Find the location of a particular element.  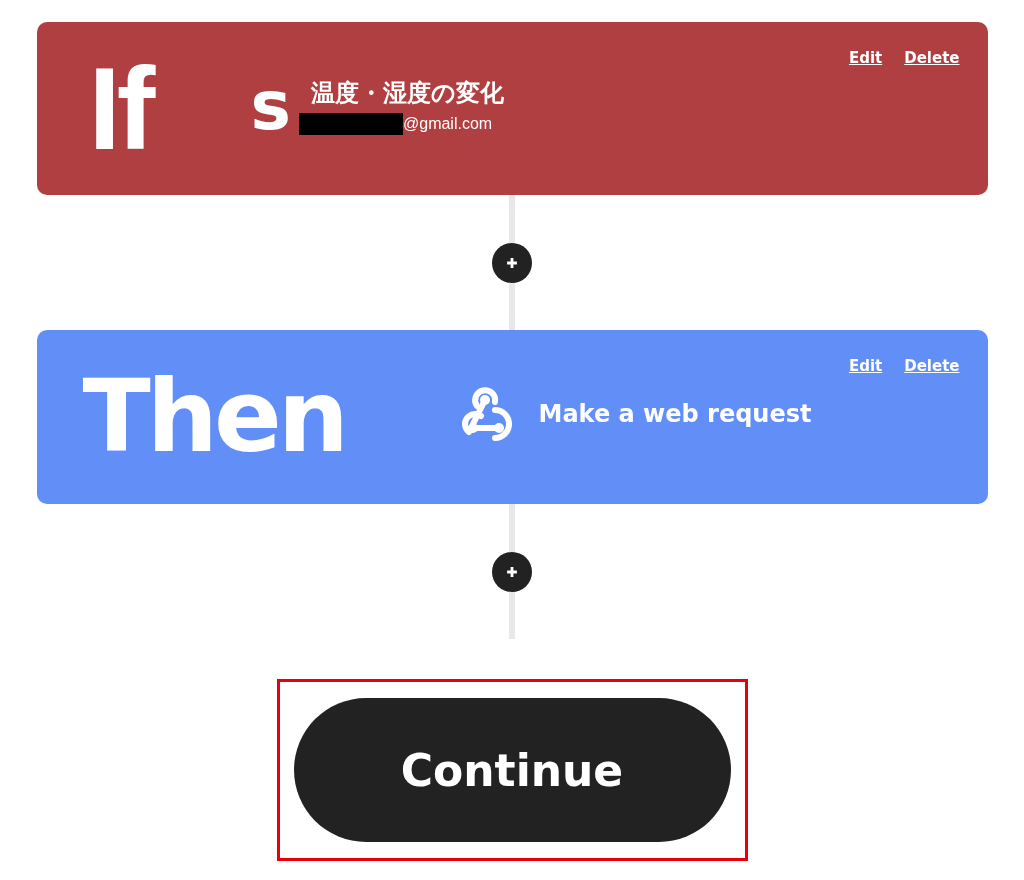

step-keyword: Then is located at coordinates (214, 417).